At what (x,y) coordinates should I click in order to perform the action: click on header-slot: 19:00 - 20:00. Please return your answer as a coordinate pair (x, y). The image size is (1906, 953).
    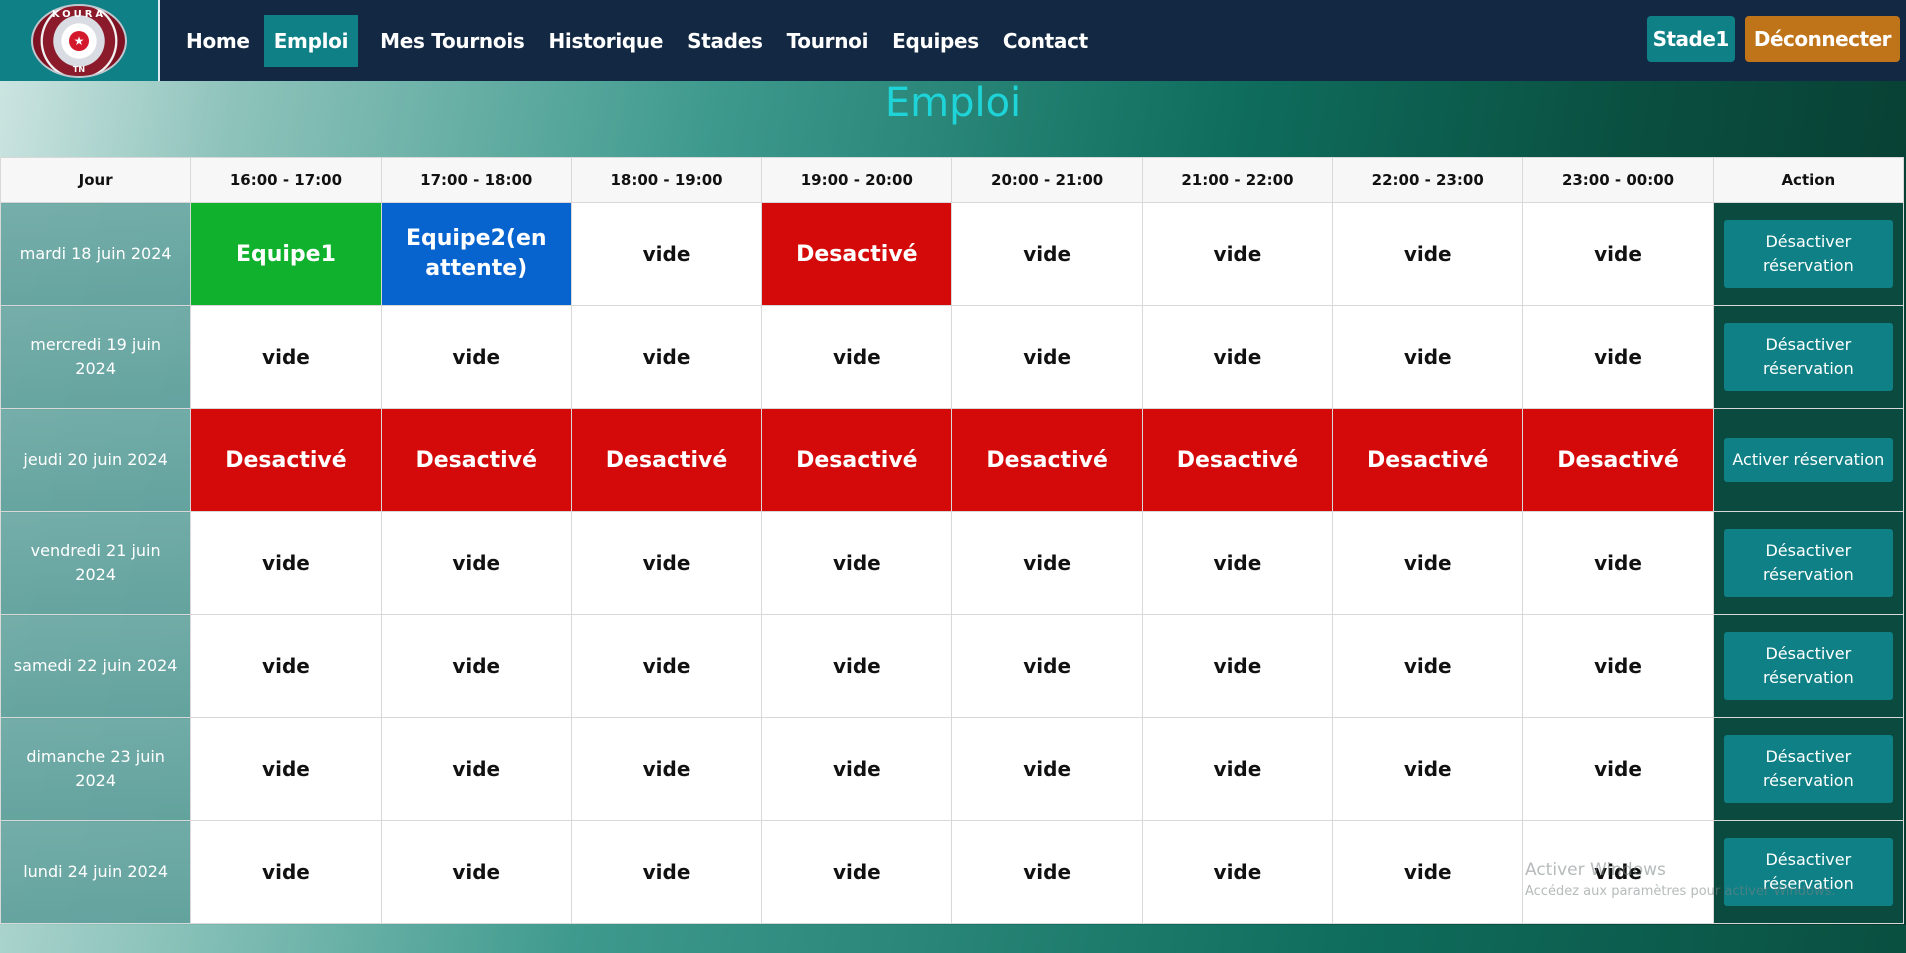
    Looking at the image, I should click on (857, 180).